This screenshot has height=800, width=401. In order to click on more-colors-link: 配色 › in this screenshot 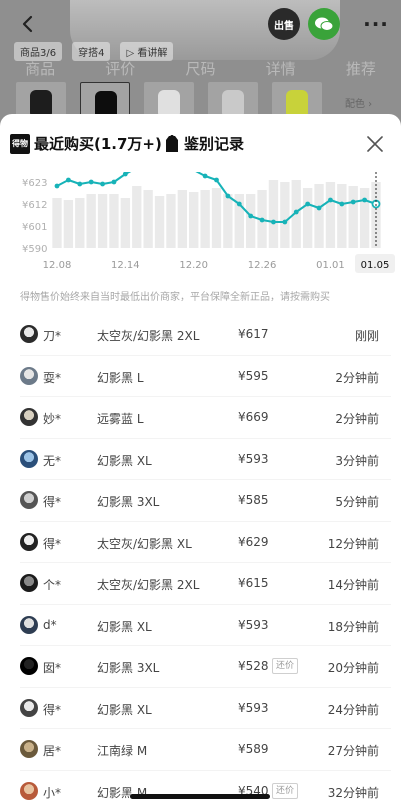, I will do `click(358, 102)`.